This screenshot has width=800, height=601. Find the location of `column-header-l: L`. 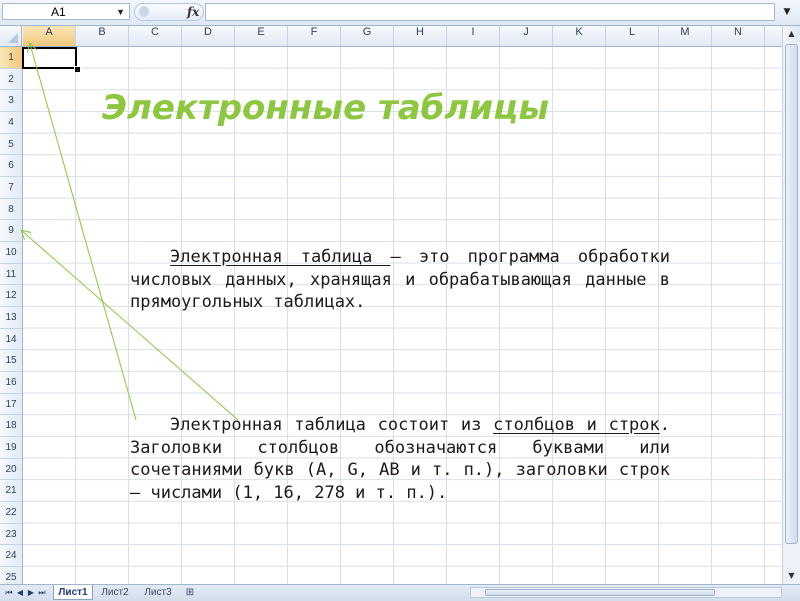

column-header-l: L is located at coordinates (632, 36).